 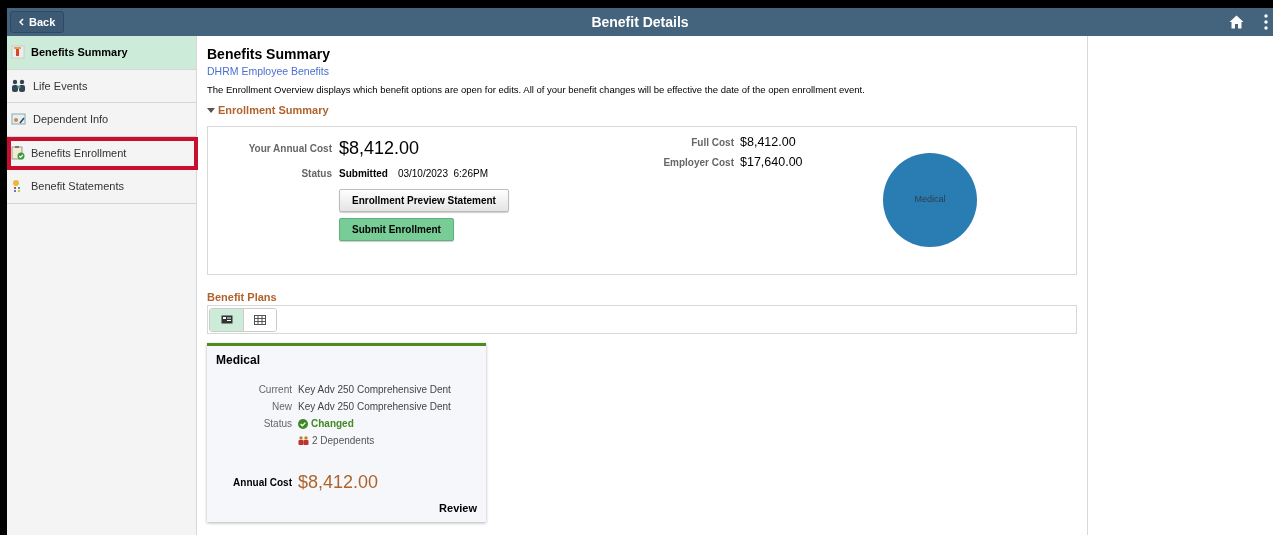 I want to click on employee-benefits-link: DHRM Employee Benefits, so click(x=642, y=72).